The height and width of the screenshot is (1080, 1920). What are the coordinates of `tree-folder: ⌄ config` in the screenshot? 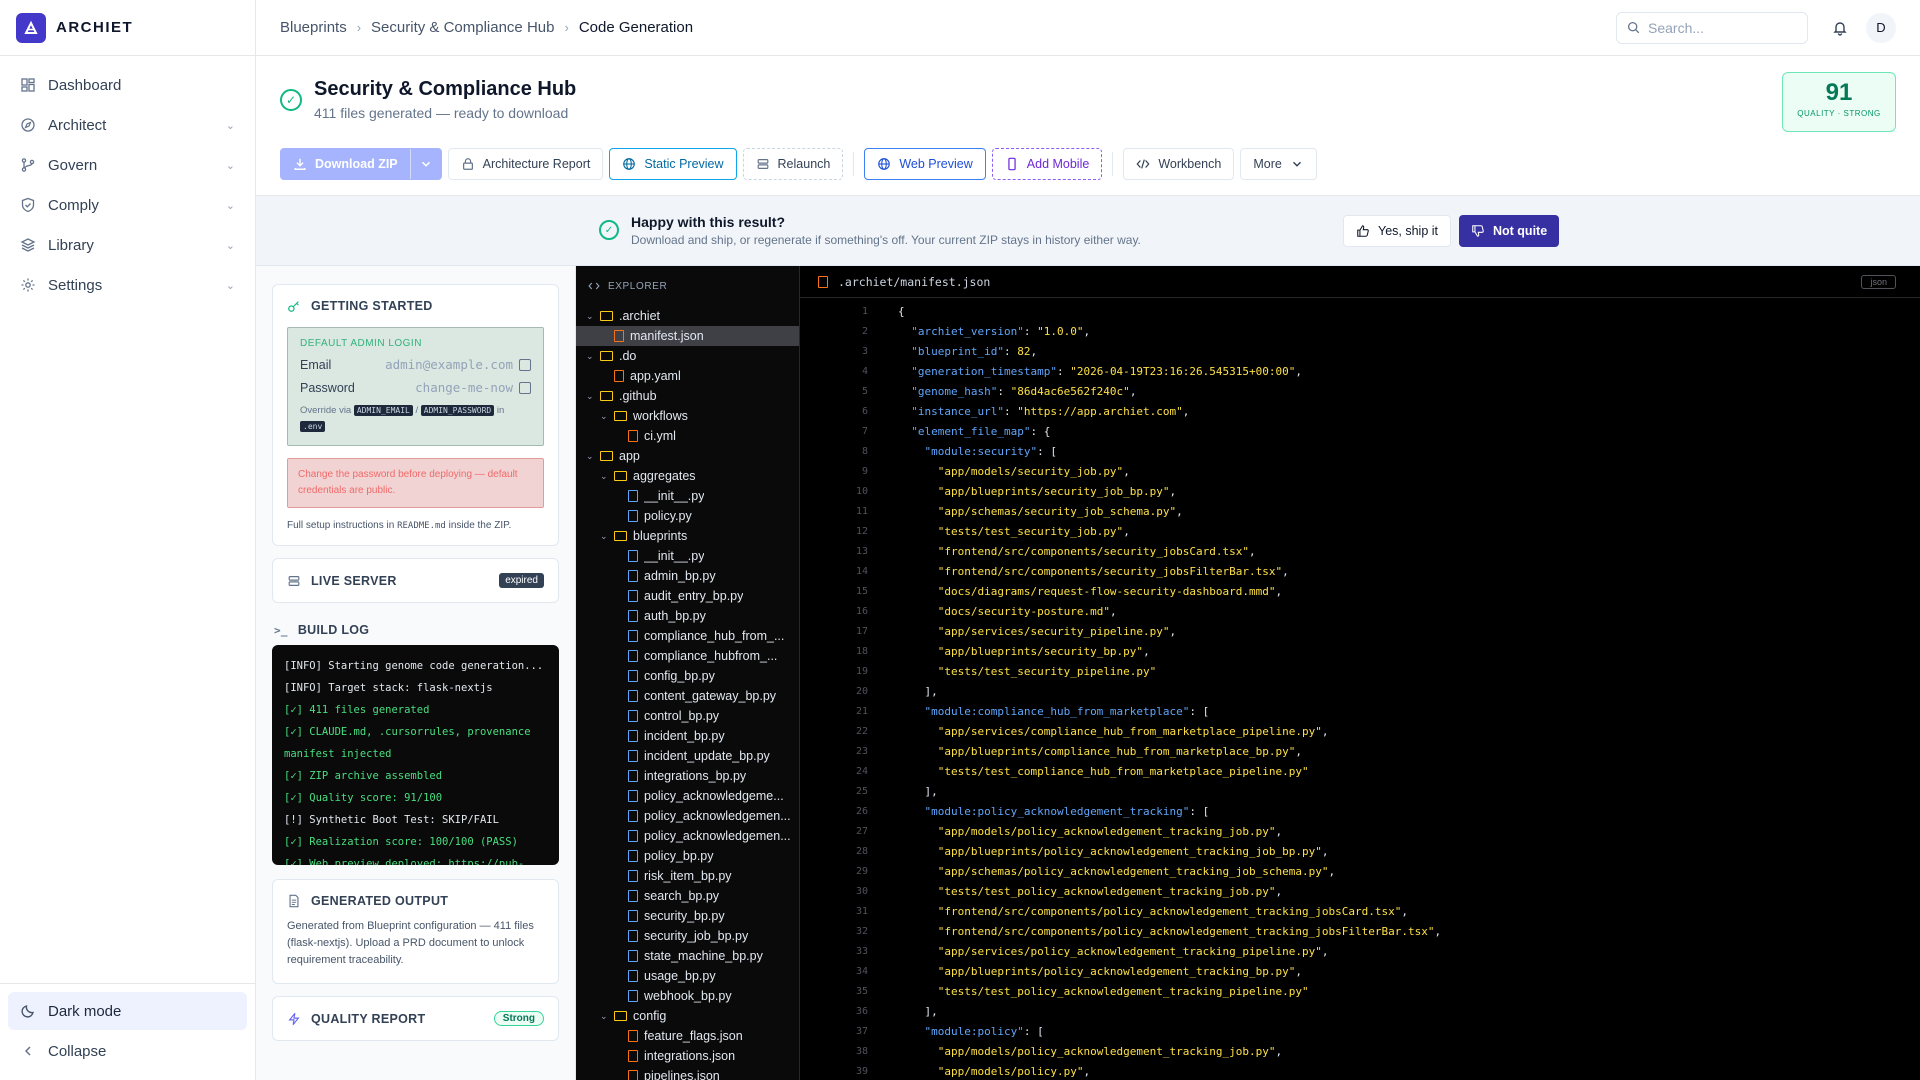 It's located at (687, 1016).